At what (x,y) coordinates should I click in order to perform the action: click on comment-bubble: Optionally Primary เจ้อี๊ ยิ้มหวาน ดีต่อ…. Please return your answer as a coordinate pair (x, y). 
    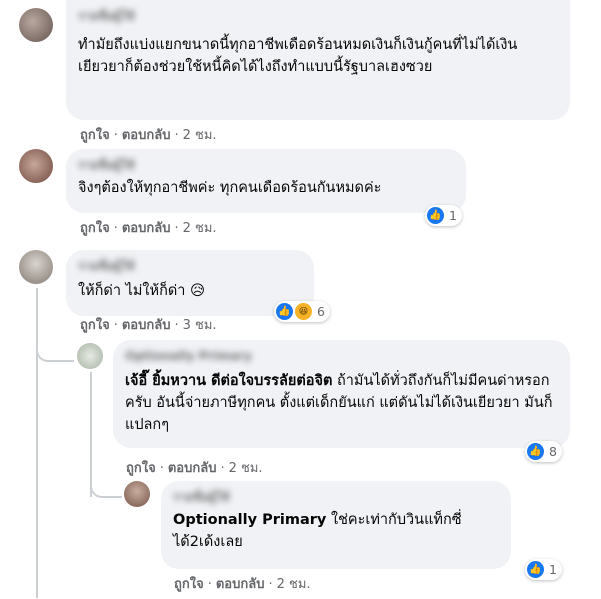
    Looking at the image, I should click on (341, 394).